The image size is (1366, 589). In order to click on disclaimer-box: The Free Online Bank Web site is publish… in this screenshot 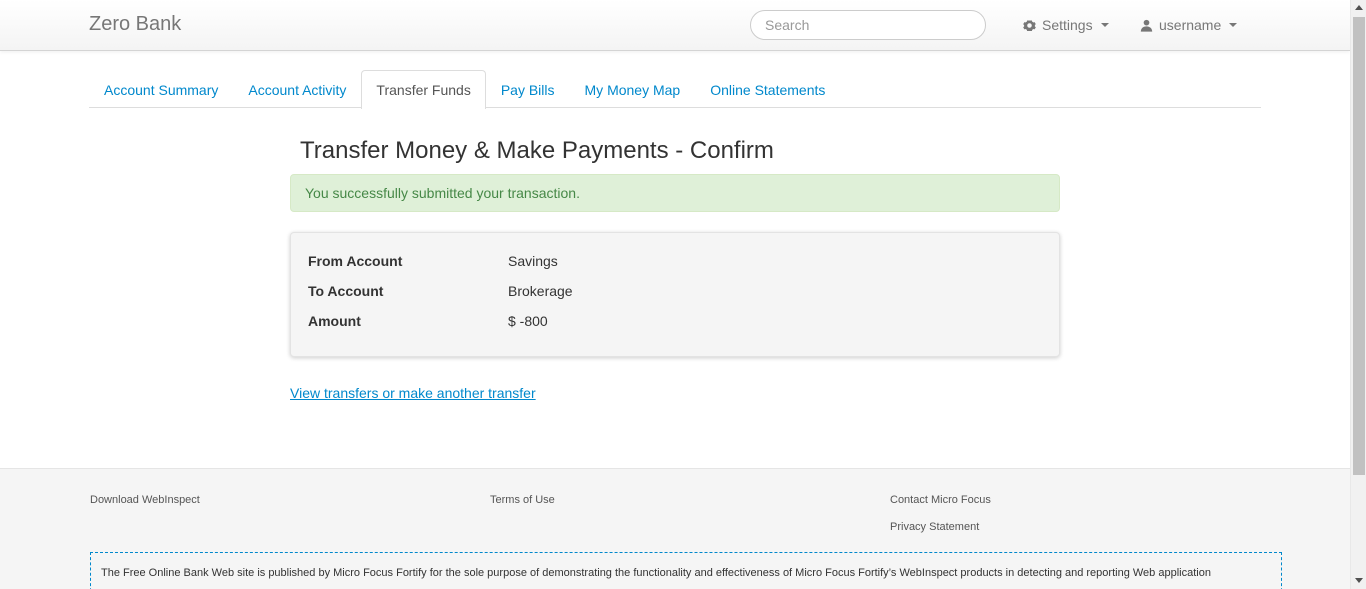, I will do `click(686, 570)`.